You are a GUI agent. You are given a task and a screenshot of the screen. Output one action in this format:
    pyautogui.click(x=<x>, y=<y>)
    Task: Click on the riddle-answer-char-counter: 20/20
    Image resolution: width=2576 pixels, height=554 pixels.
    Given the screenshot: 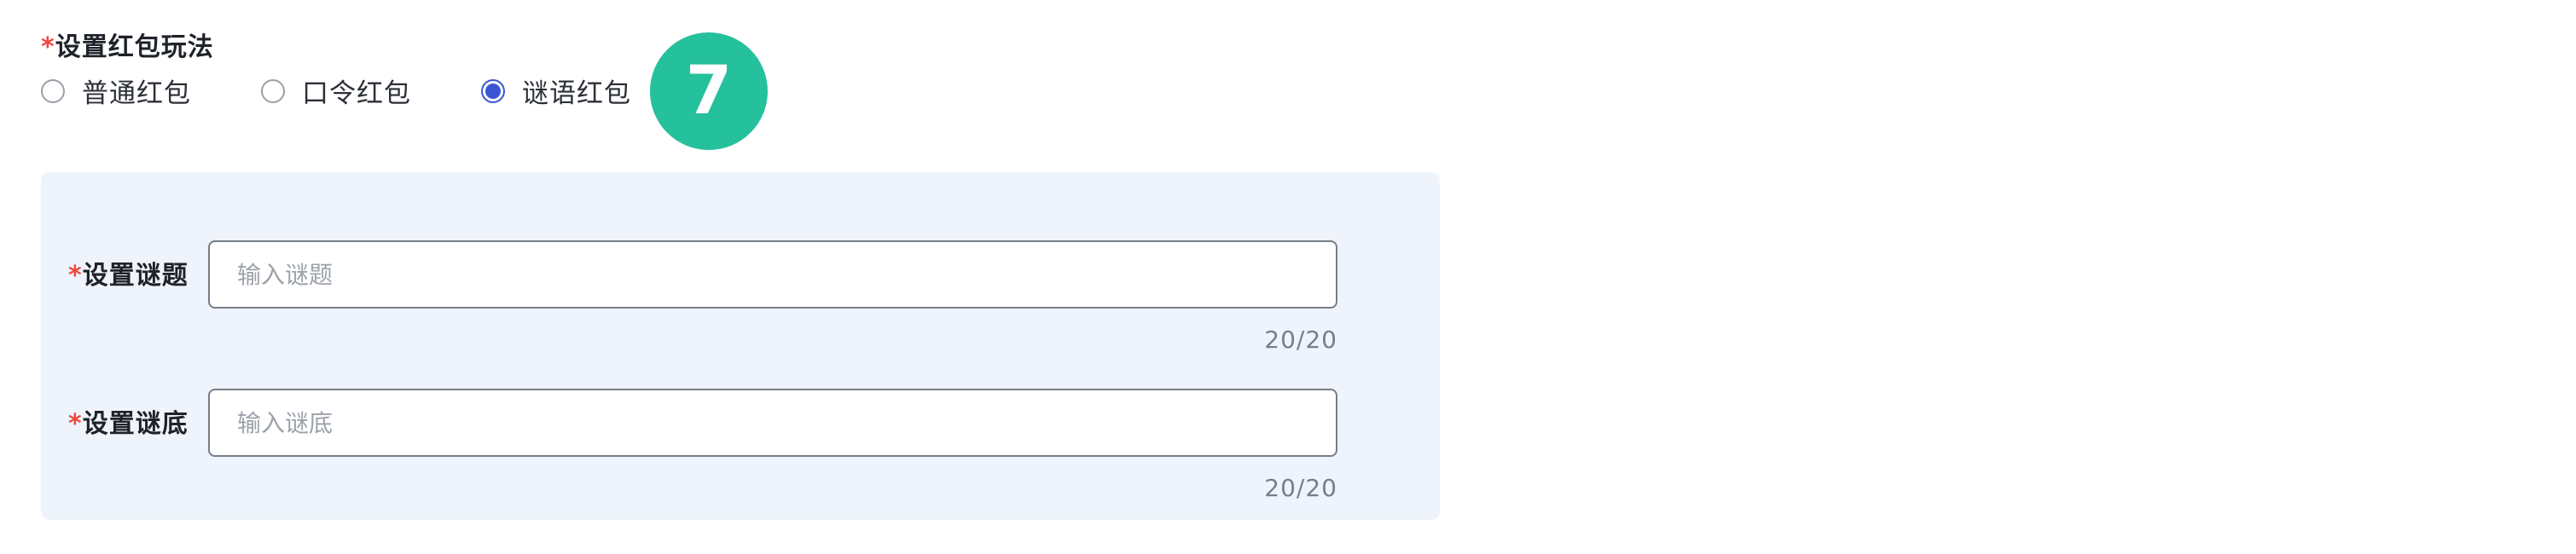 What is the action you would take?
    pyautogui.click(x=1300, y=488)
    